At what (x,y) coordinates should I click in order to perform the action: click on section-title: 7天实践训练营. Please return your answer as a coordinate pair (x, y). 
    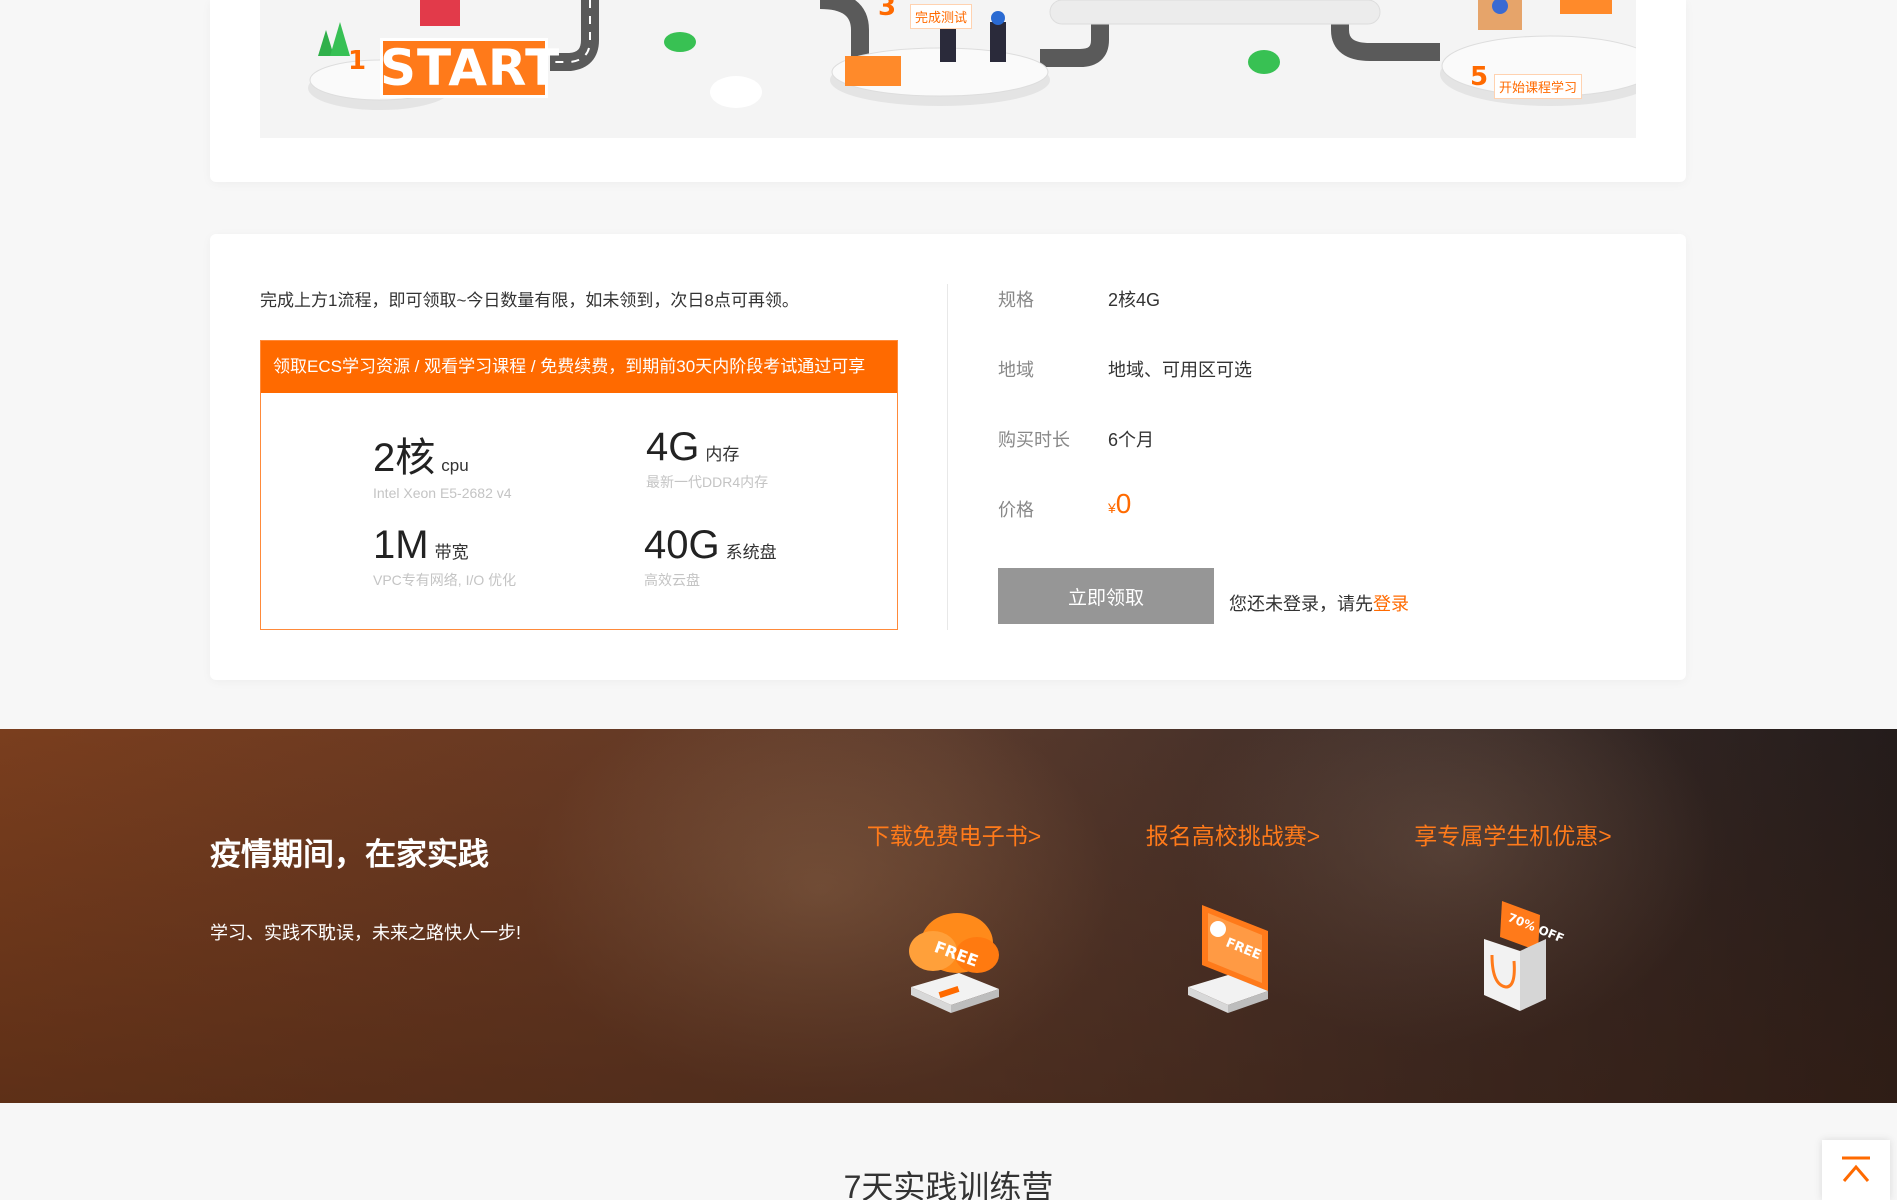
    Looking at the image, I should click on (948, 1184).